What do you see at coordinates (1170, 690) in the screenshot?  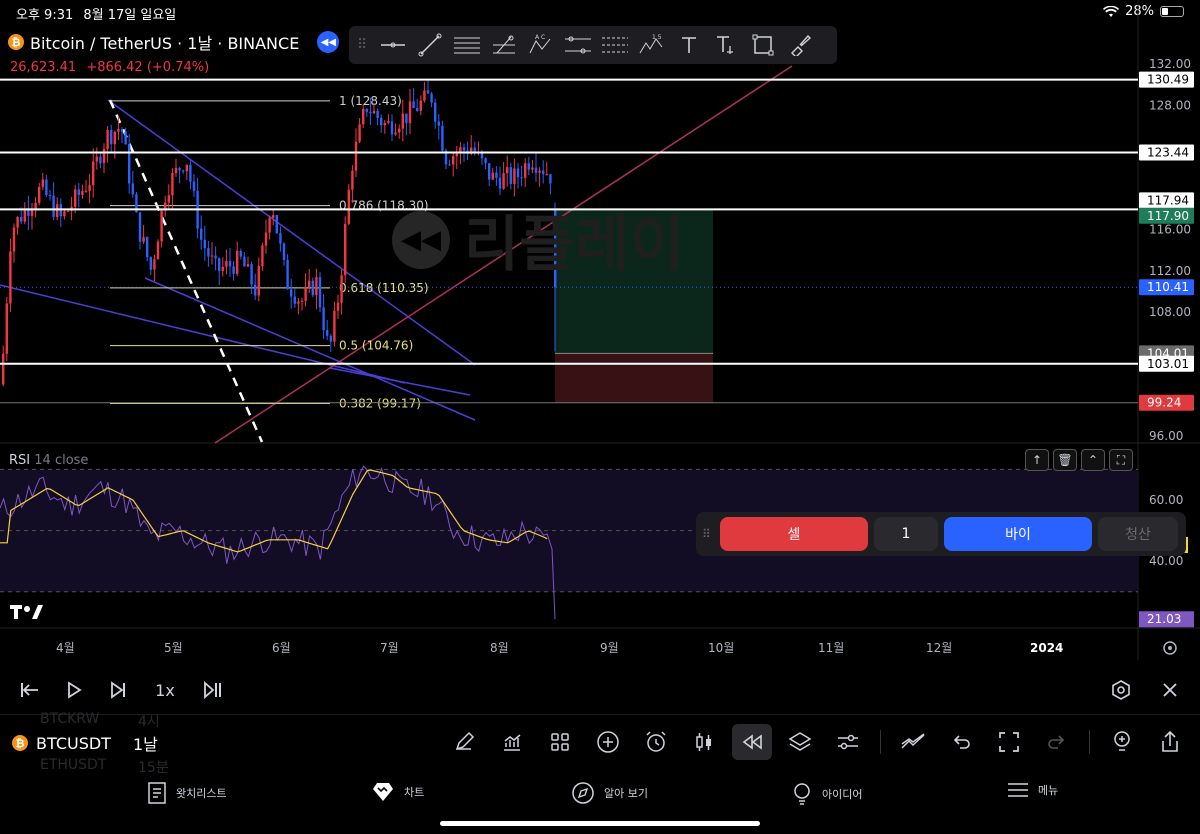 I see `close-icon` at bounding box center [1170, 690].